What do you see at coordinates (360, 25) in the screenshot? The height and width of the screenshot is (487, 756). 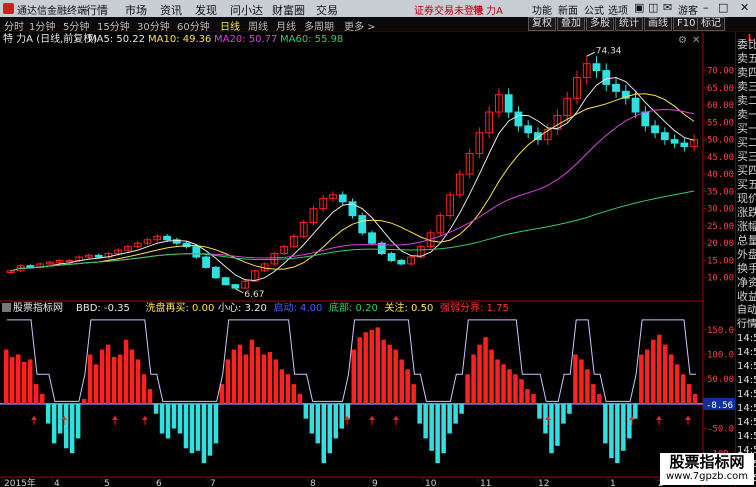 I see `tab-more: 更多 >` at bounding box center [360, 25].